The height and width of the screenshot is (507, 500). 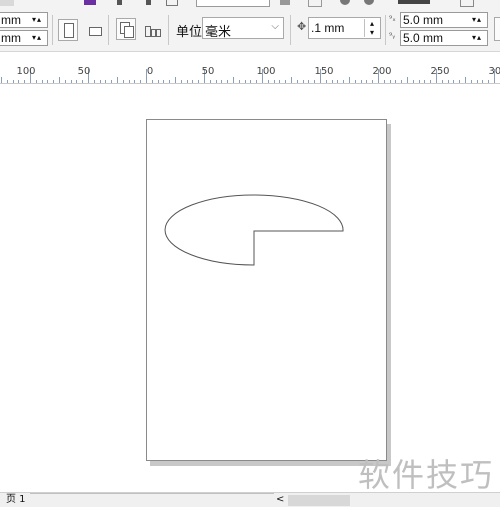 What do you see at coordinates (444, 20) in the screenshot?
I see `duplicate-x-field: 5.0 mm ▾▴` at bounding box center [444, 20].